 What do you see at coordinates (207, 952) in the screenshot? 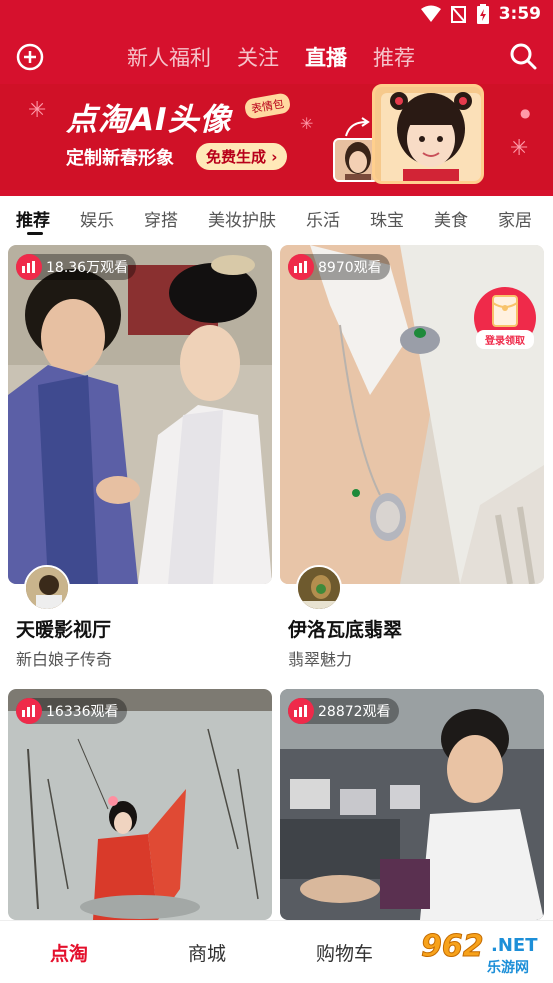
I see `bottom-nav-mall: 商城` at bounding box center [207, 952].